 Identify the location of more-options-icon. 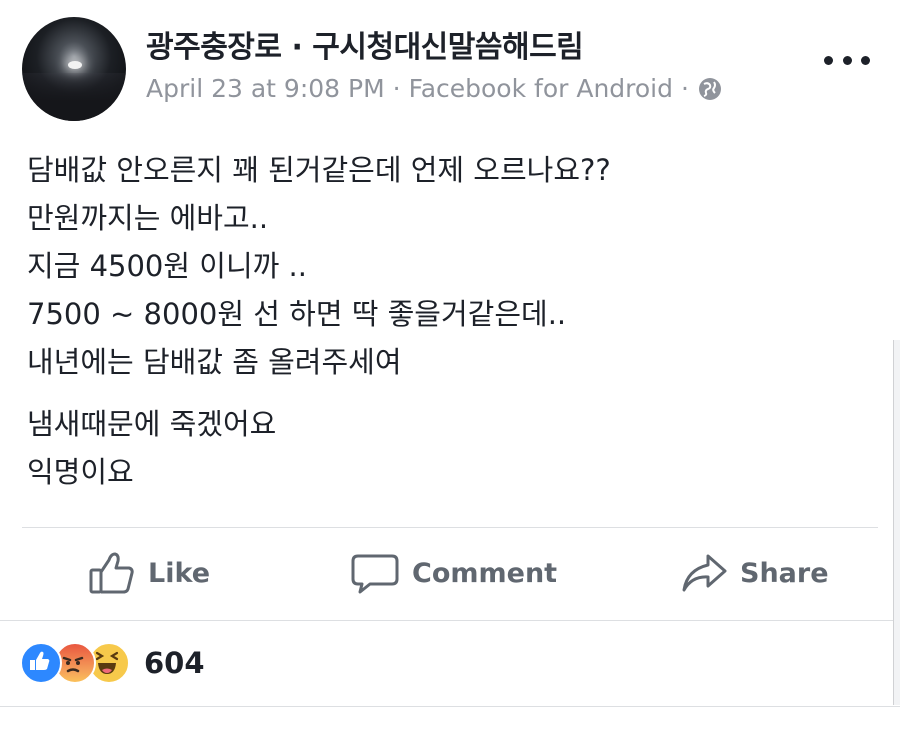
(847, 60).